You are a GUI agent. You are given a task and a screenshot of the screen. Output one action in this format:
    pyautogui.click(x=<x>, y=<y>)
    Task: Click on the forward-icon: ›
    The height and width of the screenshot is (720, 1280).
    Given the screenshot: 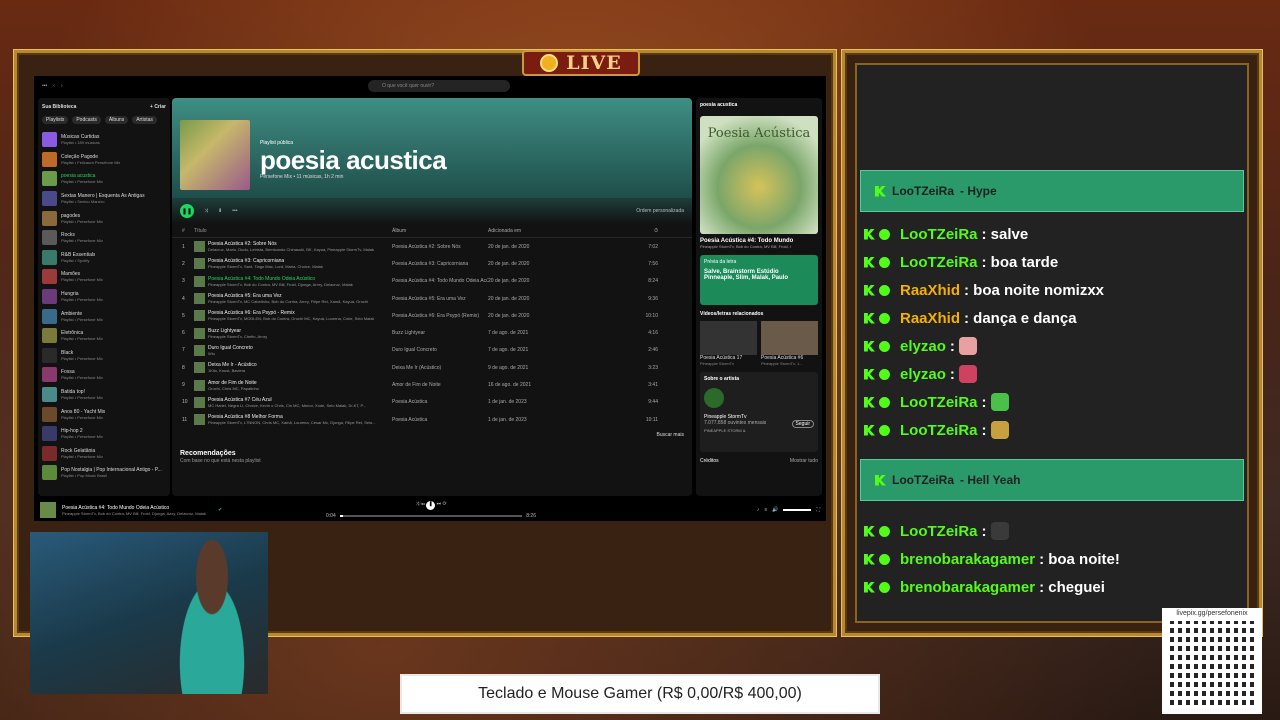 What is the action you would take?
    pyautogui.click(x=62, y=86)
    